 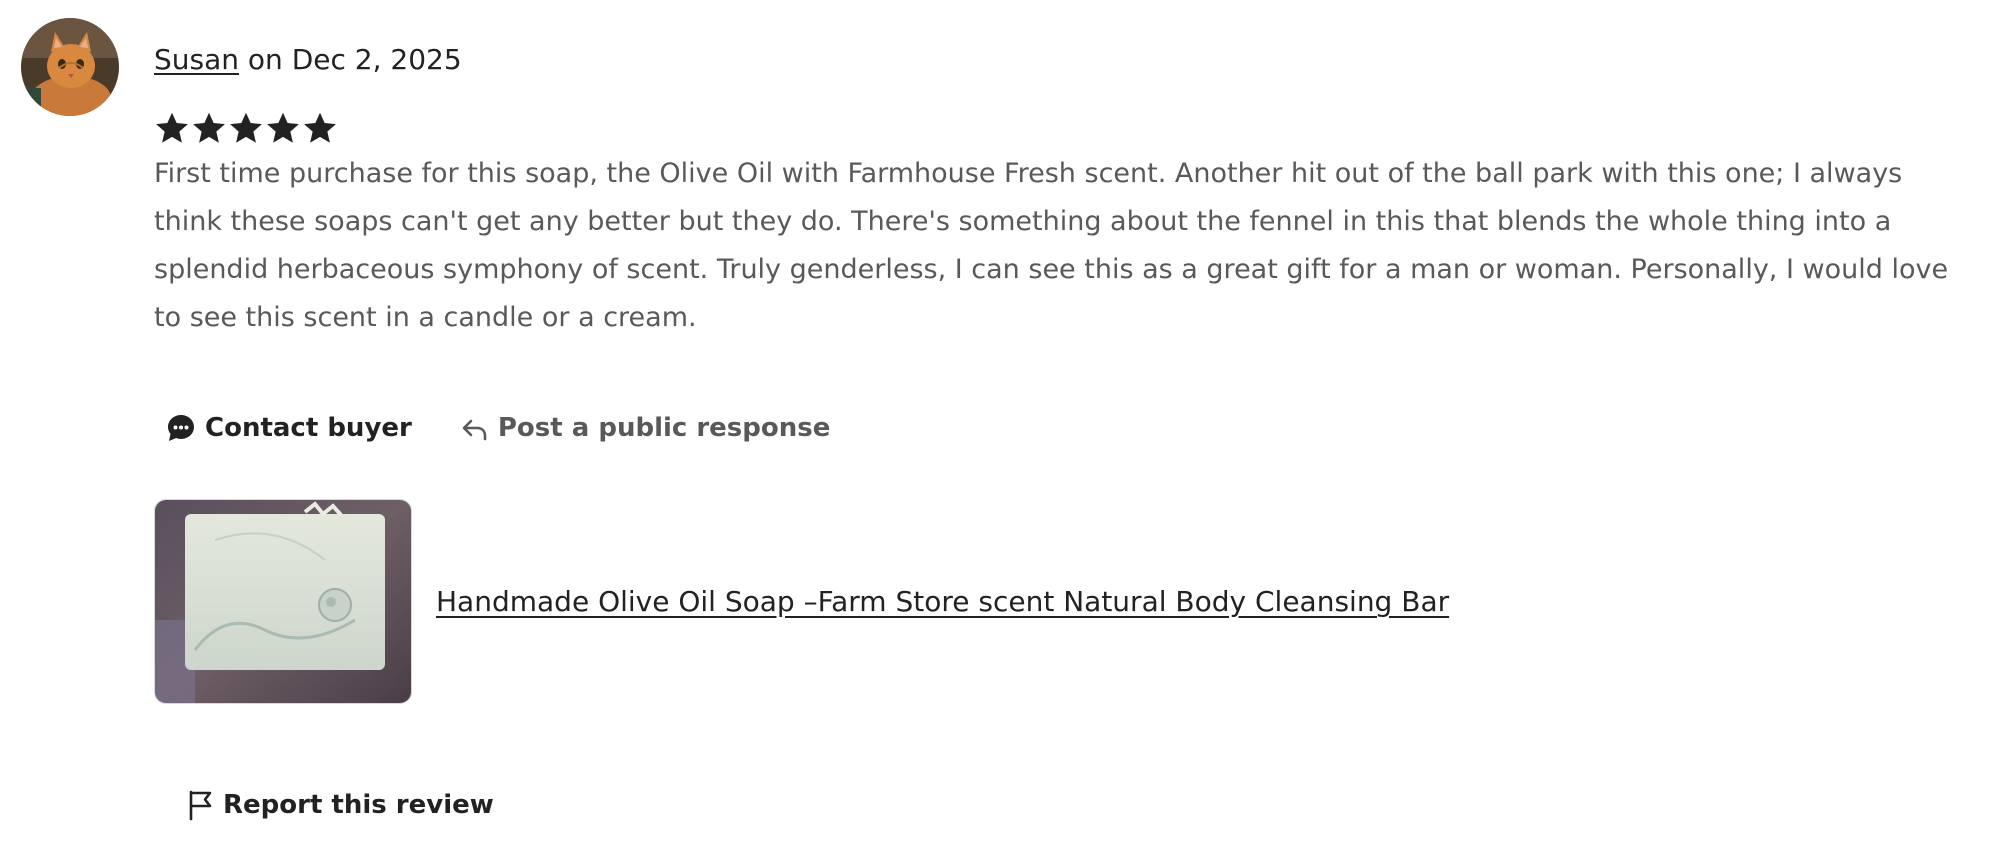 I want to click on soap-bar-image, so click(x=283, y=601).